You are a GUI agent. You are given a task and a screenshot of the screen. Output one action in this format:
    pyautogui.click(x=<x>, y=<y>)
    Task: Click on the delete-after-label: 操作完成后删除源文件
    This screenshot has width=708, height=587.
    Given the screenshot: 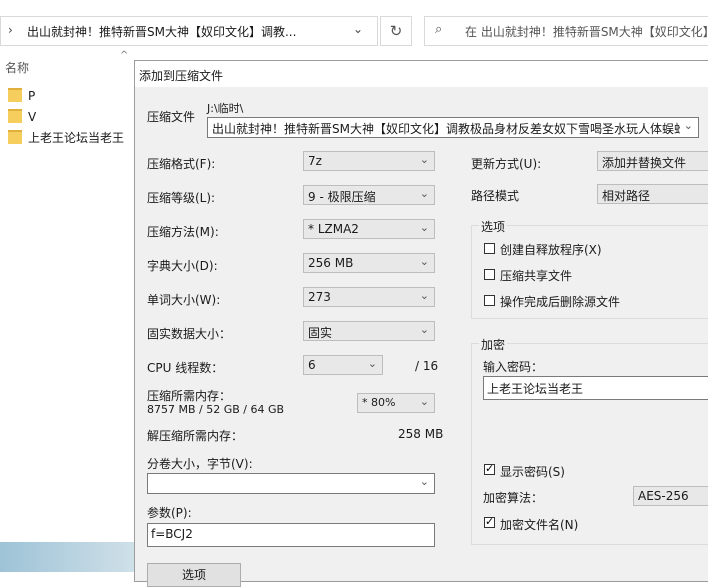 What is the action you would take?
    pyautogui.click(x=560, y=302)
    